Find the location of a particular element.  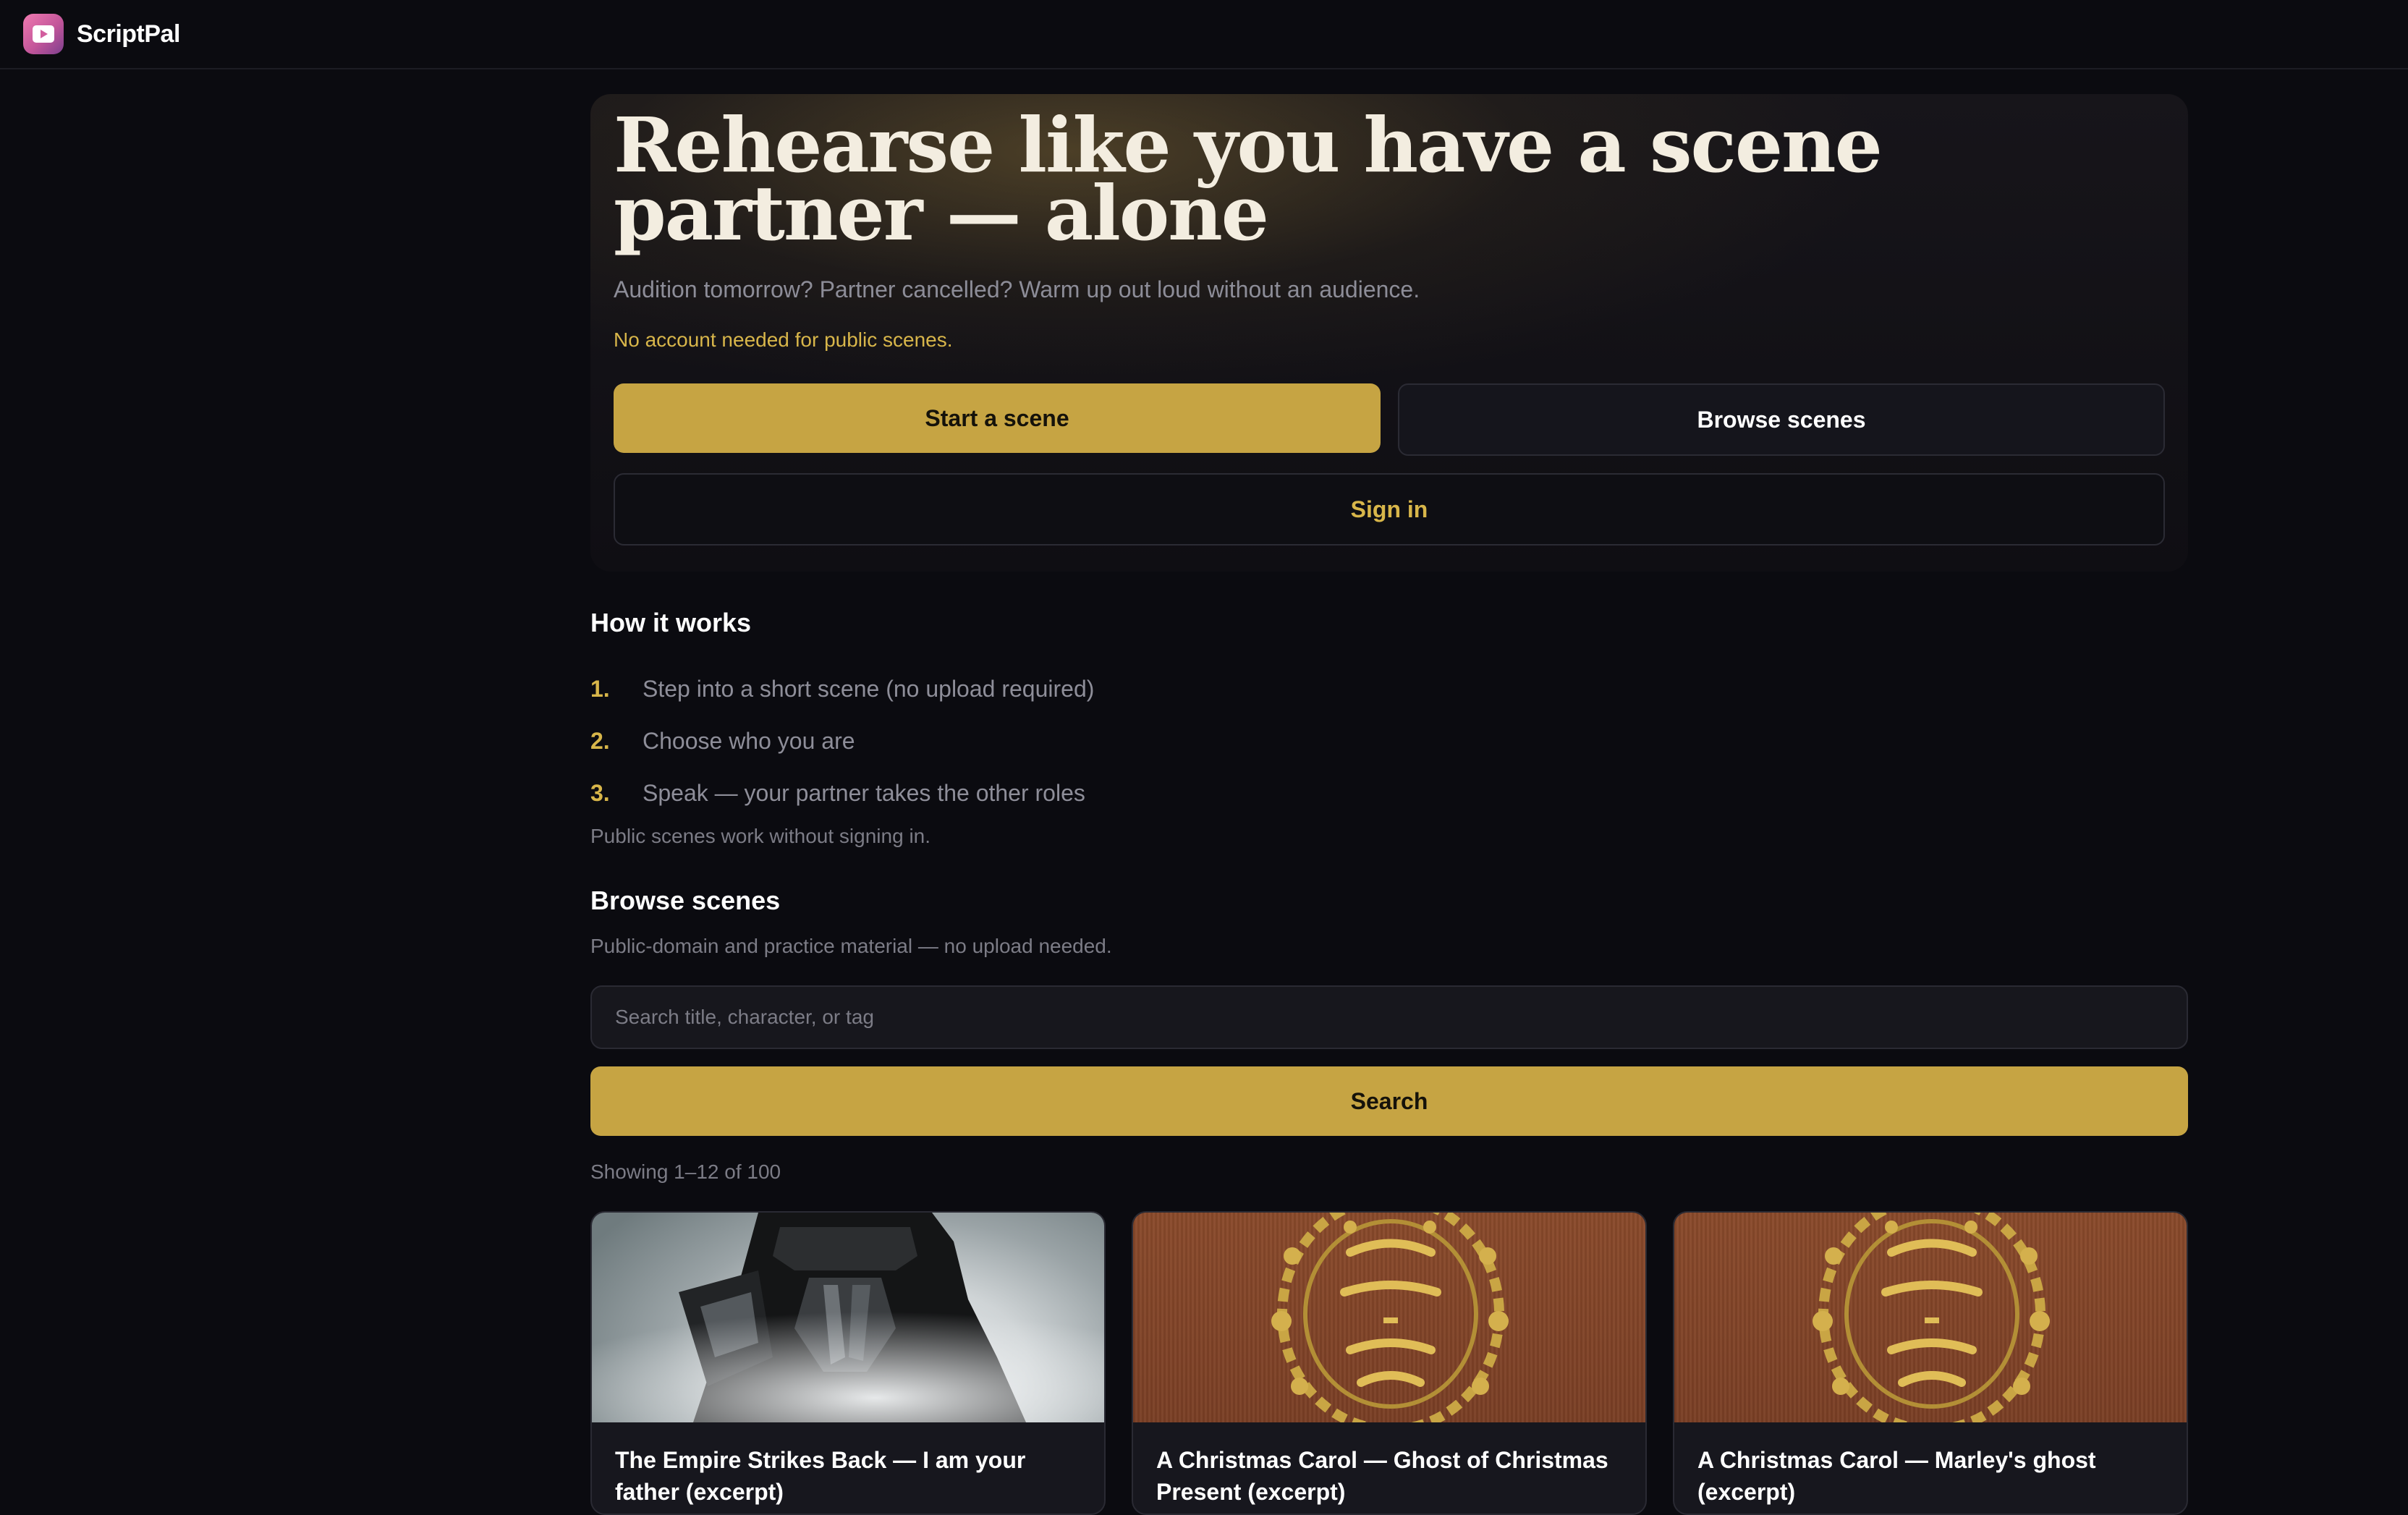

step-item: 2. Choose who you are is located at coordinates (842, 741).